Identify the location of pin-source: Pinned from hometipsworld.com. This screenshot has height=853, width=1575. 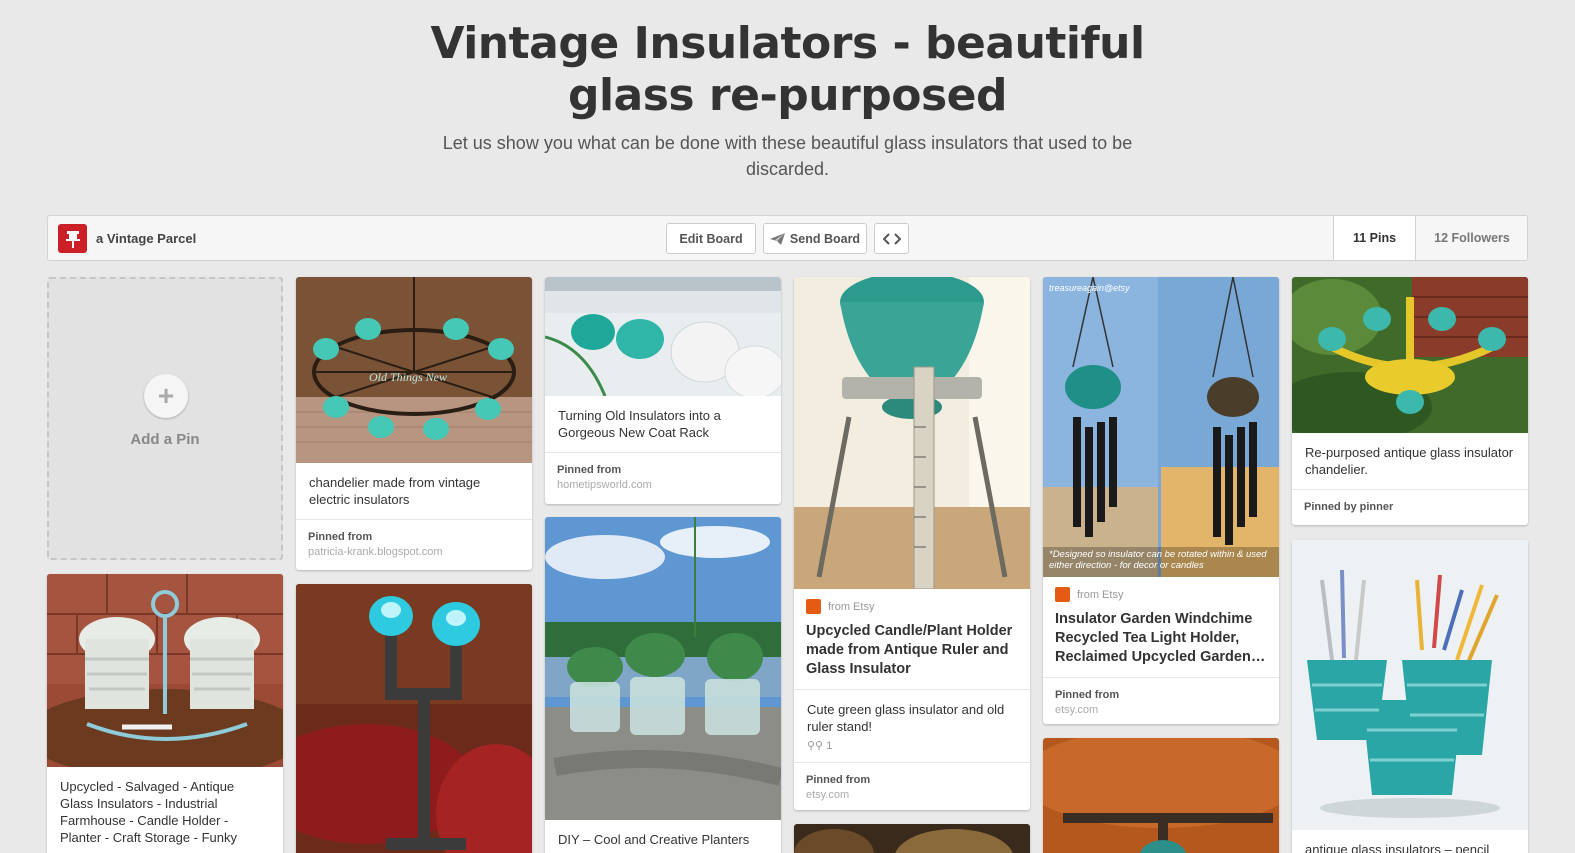
(663, 477).